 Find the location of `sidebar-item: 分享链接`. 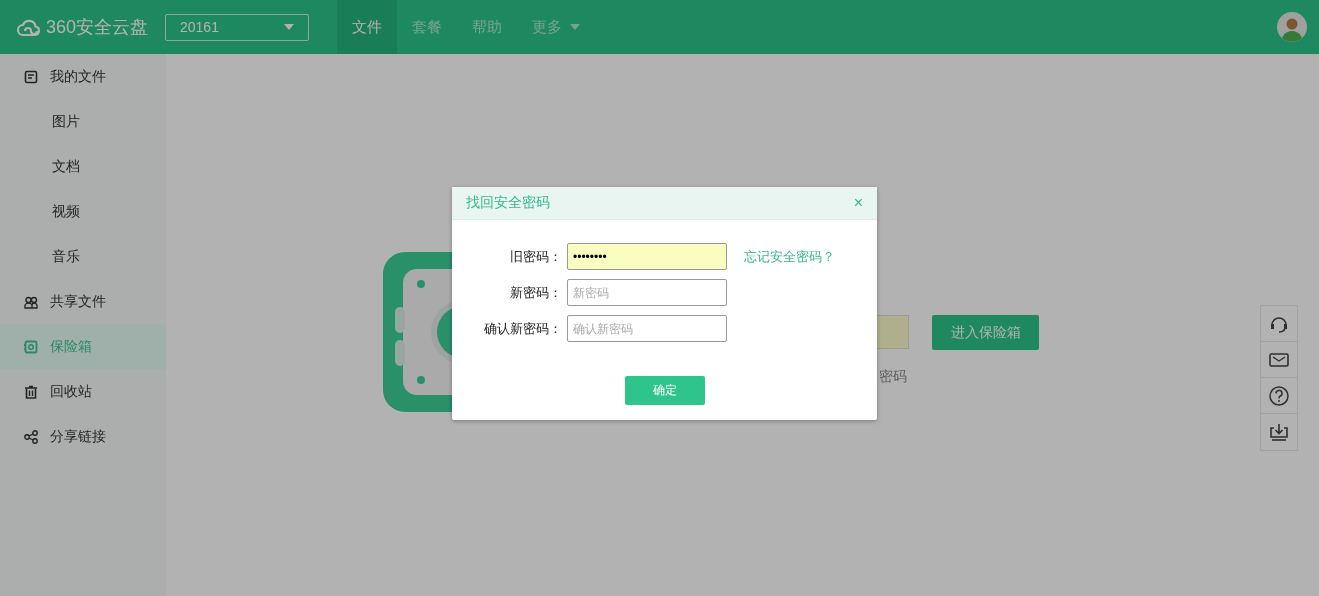

sidebar-item: 分享链接 is located at coordinates (83, 436).